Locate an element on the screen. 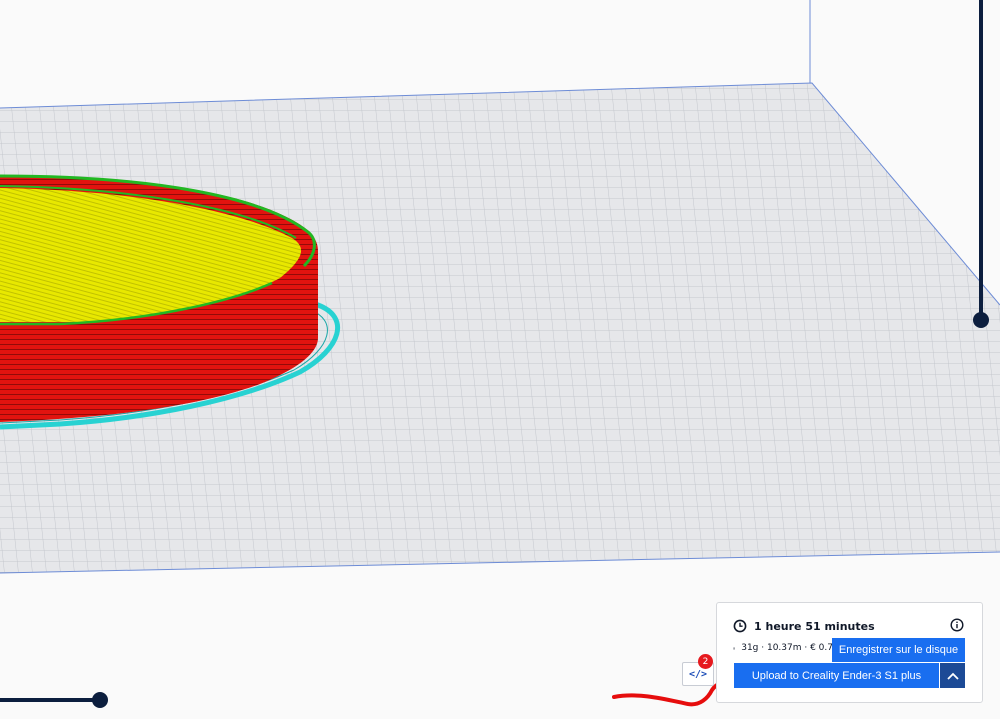 The width and height of the screenshot is (1000, 719). clock-icon is located at coordinates (740, 626).